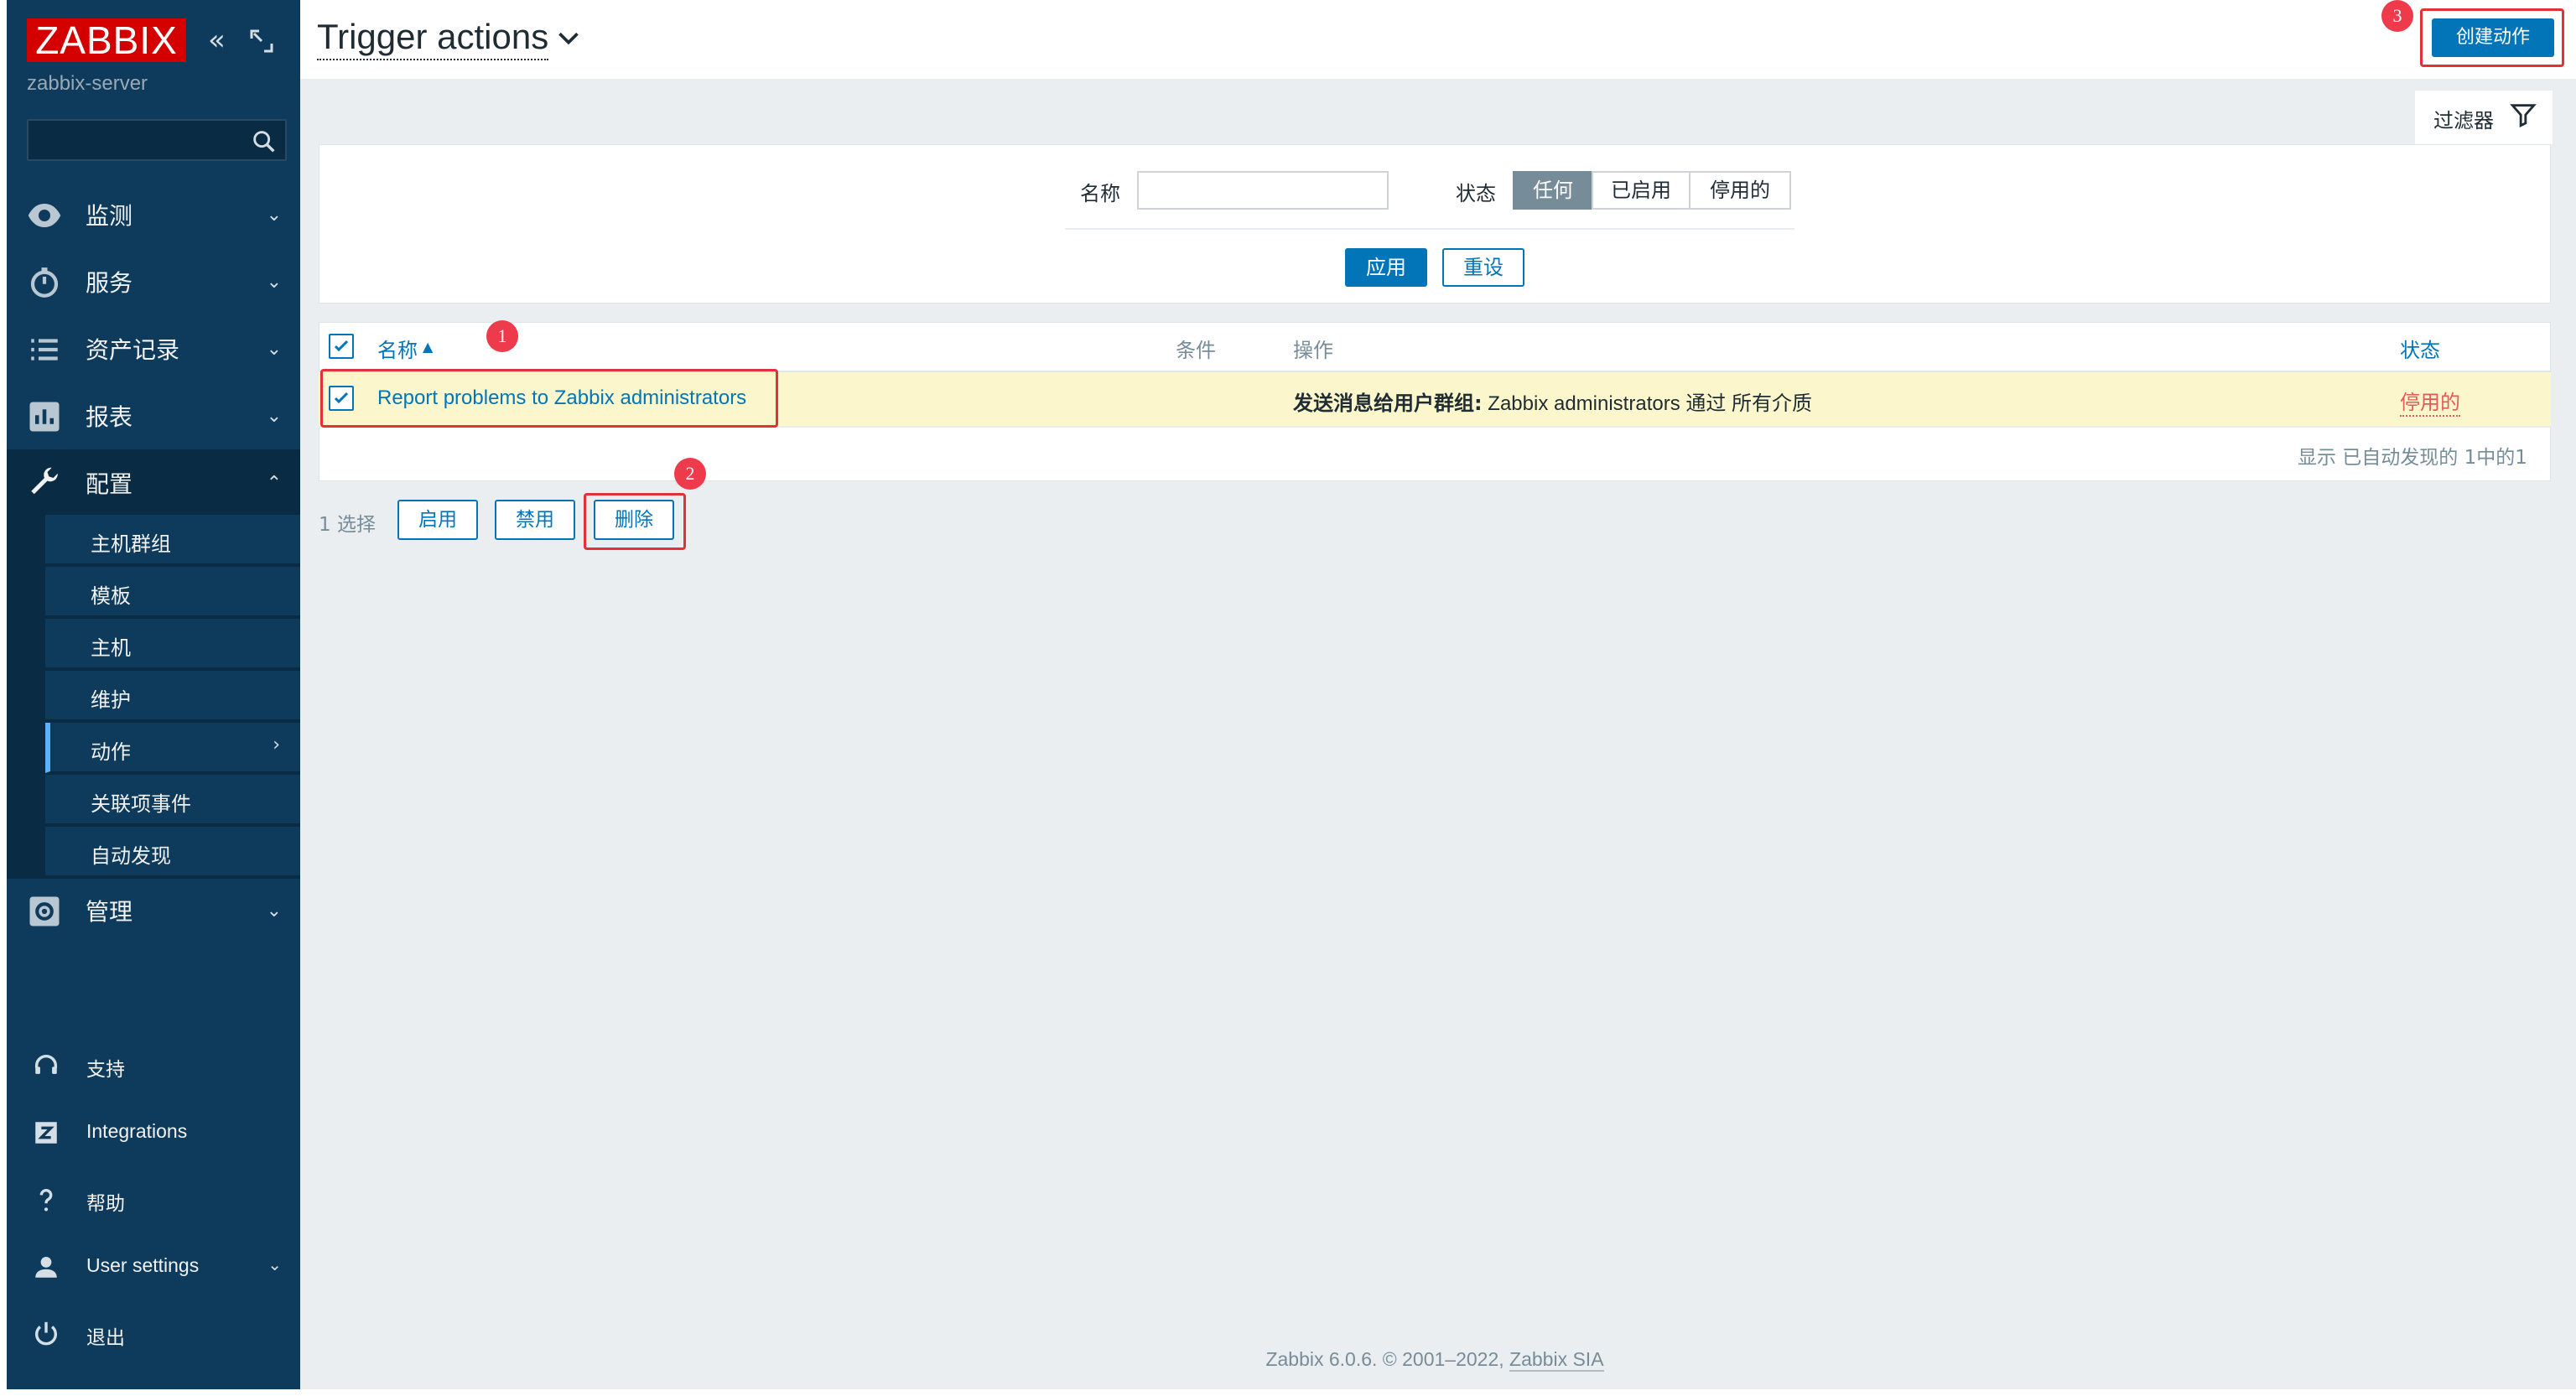 This screenshot has height=1396, width=2576. What do you see at coordinates (110, 417) in the screenshot?
I see `menu-label: 报表` at bounding box center [110, 417].